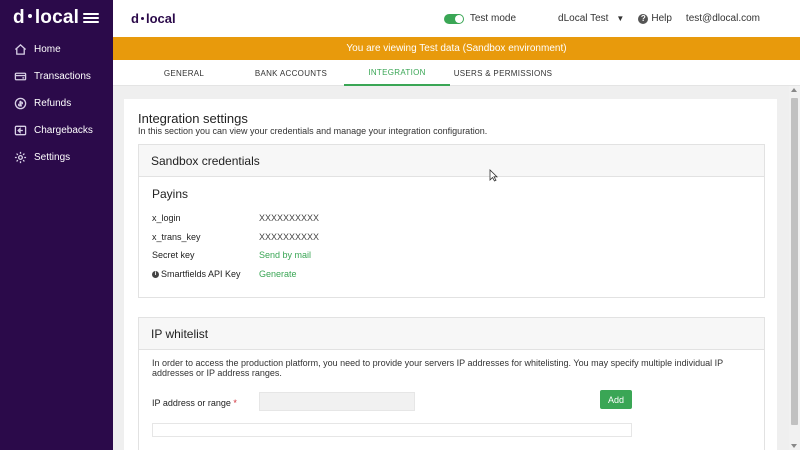  I want to click on page-title: Integration settings, so click(193, 118).